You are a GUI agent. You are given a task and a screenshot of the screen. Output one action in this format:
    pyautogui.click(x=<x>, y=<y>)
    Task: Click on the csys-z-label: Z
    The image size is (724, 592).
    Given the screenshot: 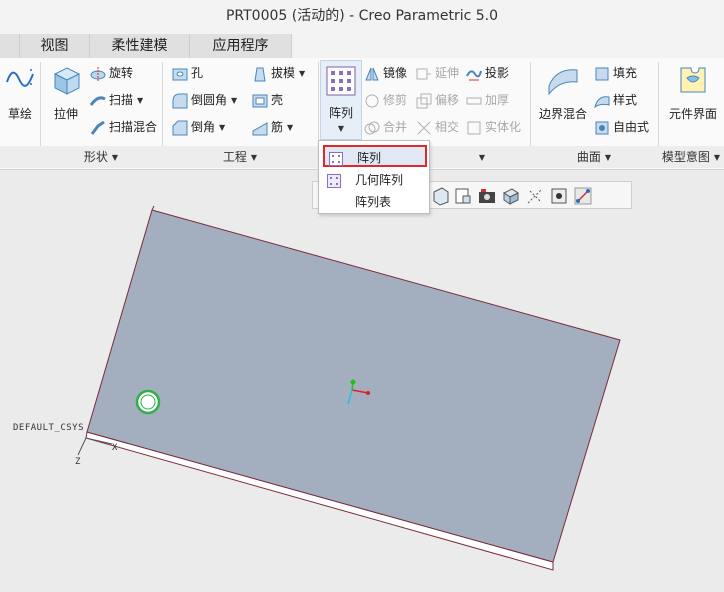 What is the action you would take?
    pyautogui.click(x=78, y=462)
    